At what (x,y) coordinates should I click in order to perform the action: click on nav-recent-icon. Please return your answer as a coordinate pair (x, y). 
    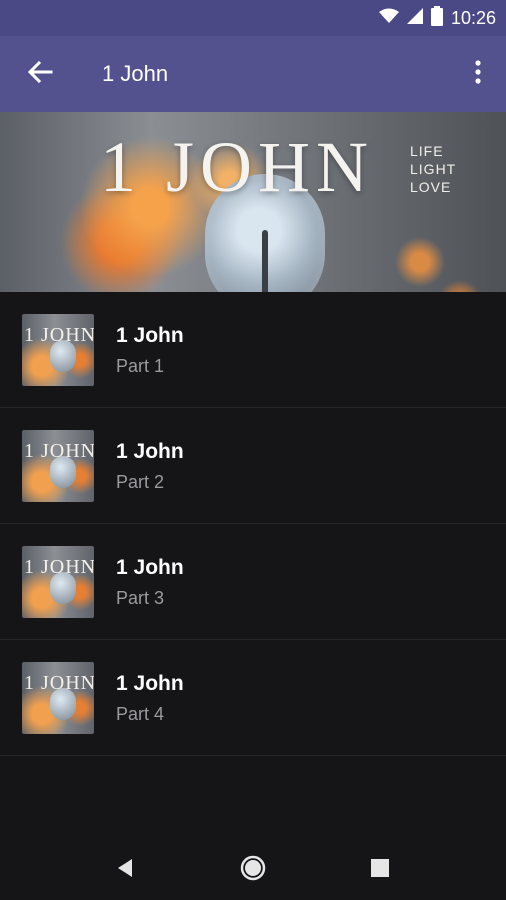
    Looking at the image, I should click on (380, 874).